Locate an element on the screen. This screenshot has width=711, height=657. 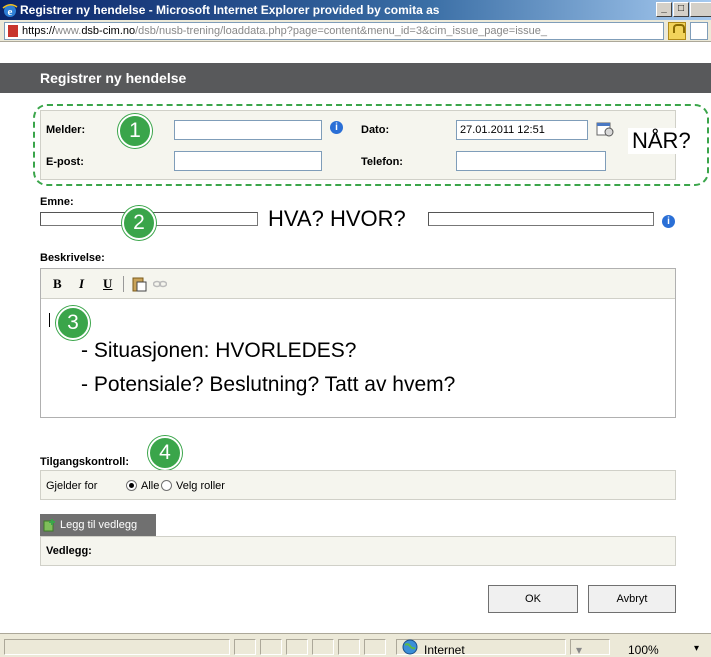
toolbar-separator is located at coordinates (123, 284).